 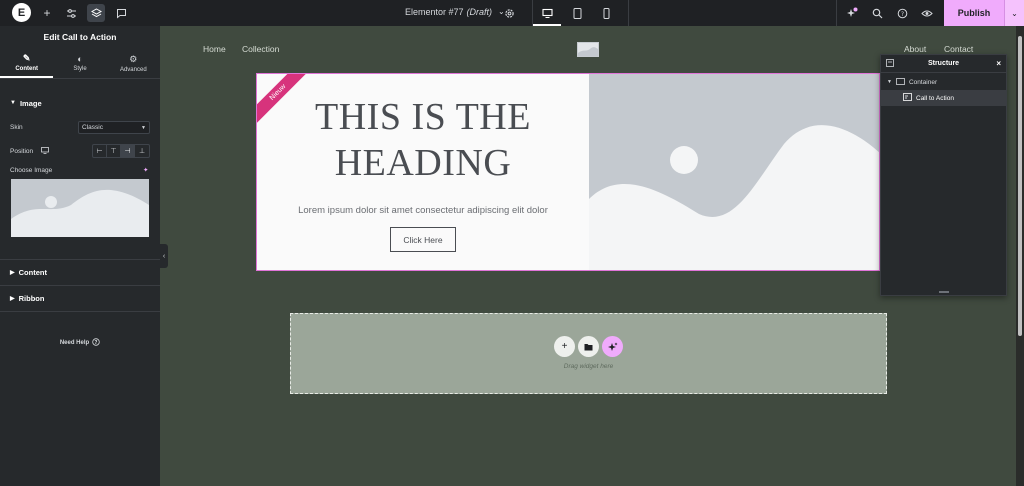 I want to click on section-ribbon-label: Ribbon, so click(x=31, y=298).